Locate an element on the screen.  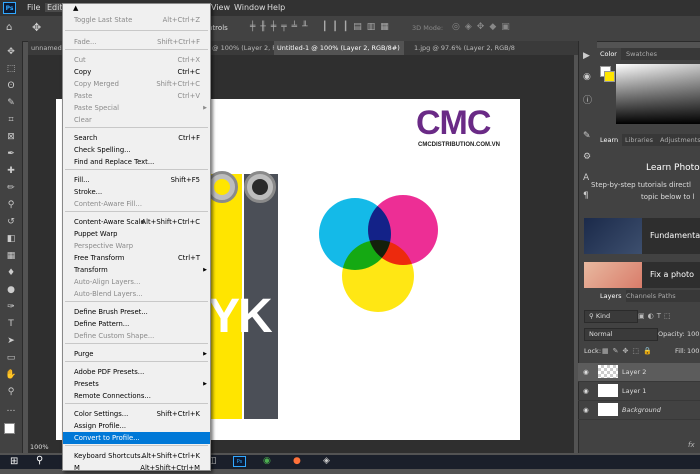
taskbar-firefox-icon: ● is located at coordinates (297, 461).